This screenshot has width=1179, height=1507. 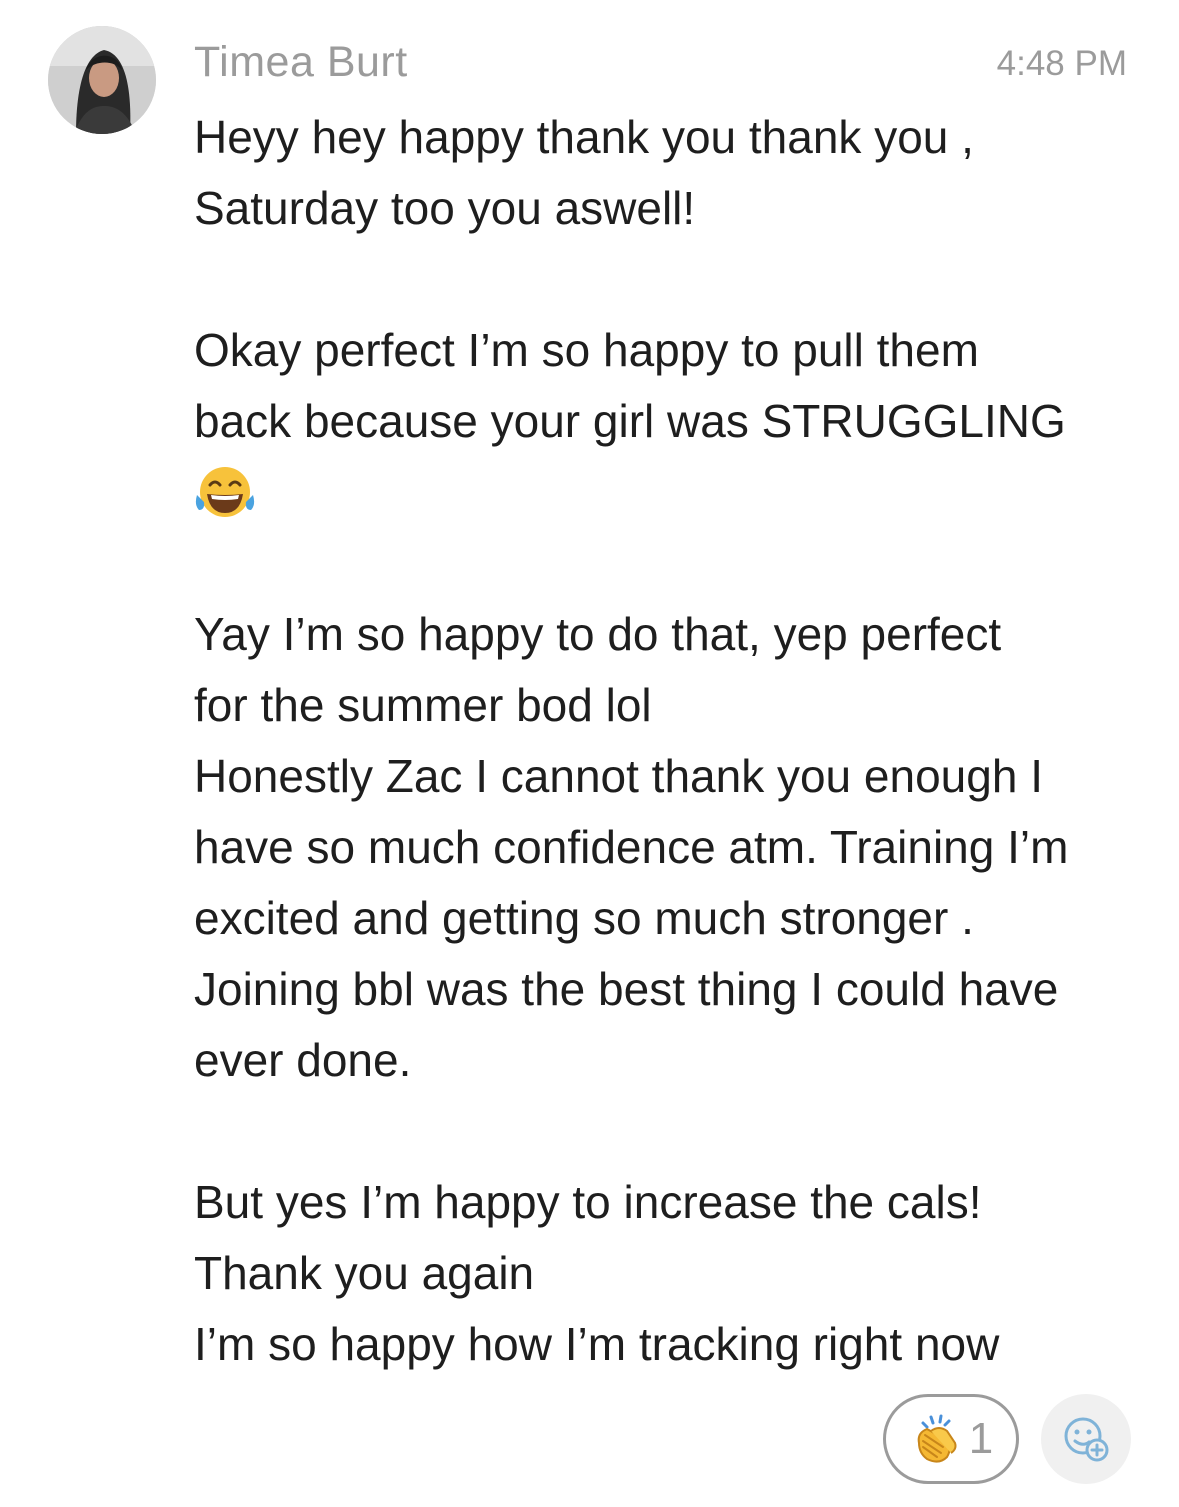 I want to click on reaction-count: 1, so click(x=981, y=1438).